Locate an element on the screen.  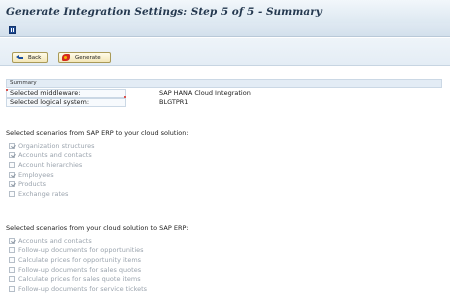
list-item: Calculate prices for sales quote items is located at coordinates (78, 279).